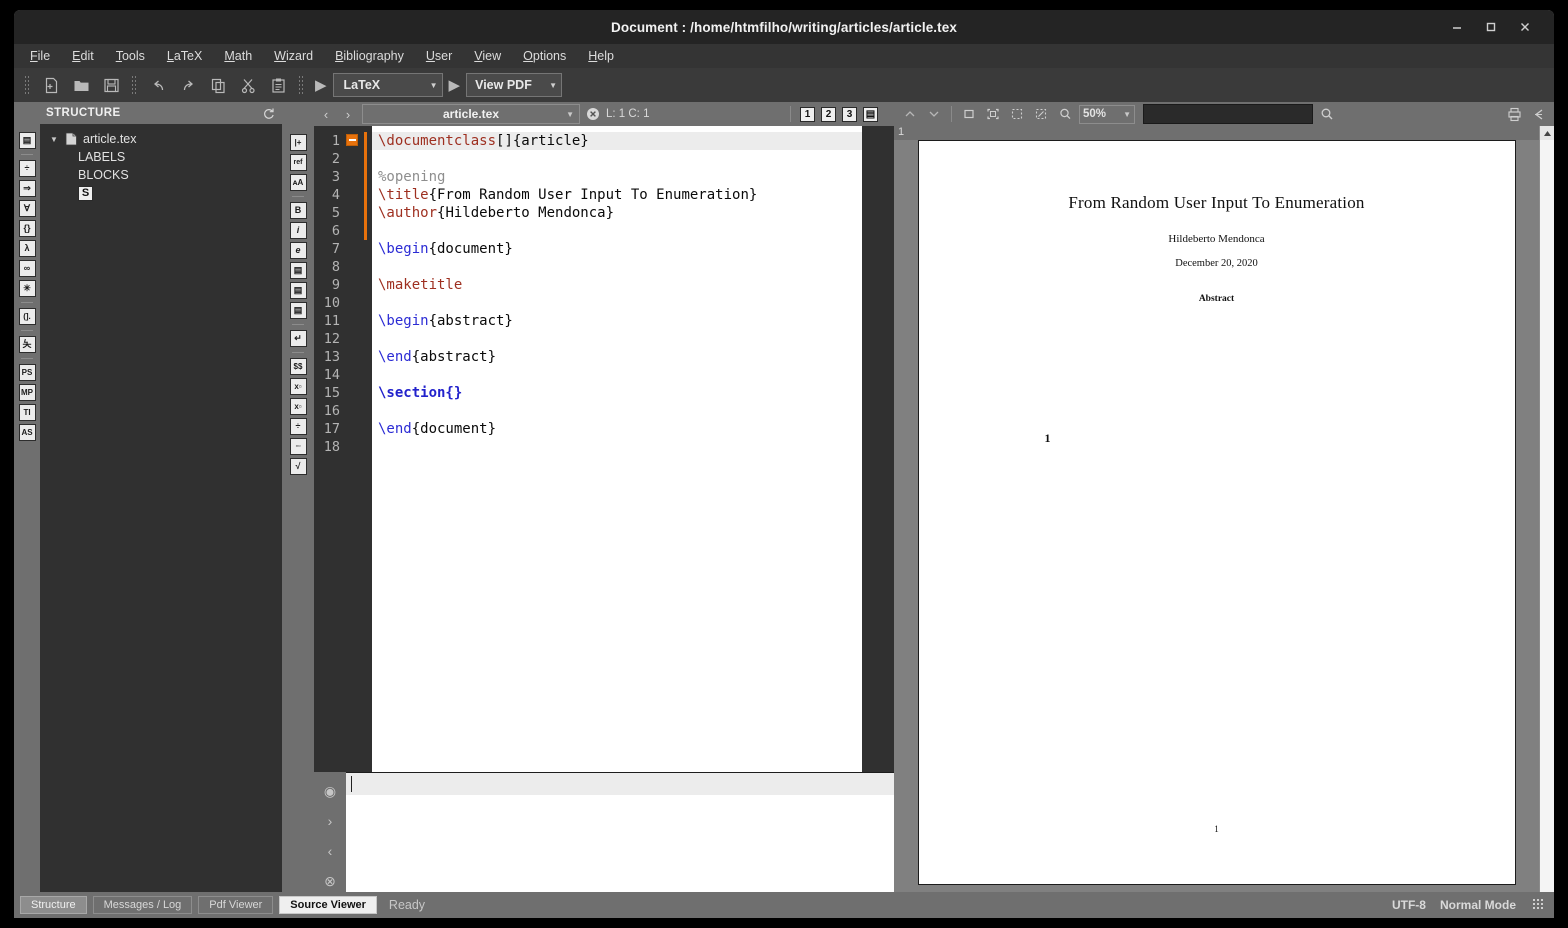 The width and height of the screenshot is (1568, 928). What do you see at coordinates (934, 114) in the screenshot?
I see `chevron-down-icon` at bounding box center [934, 114].